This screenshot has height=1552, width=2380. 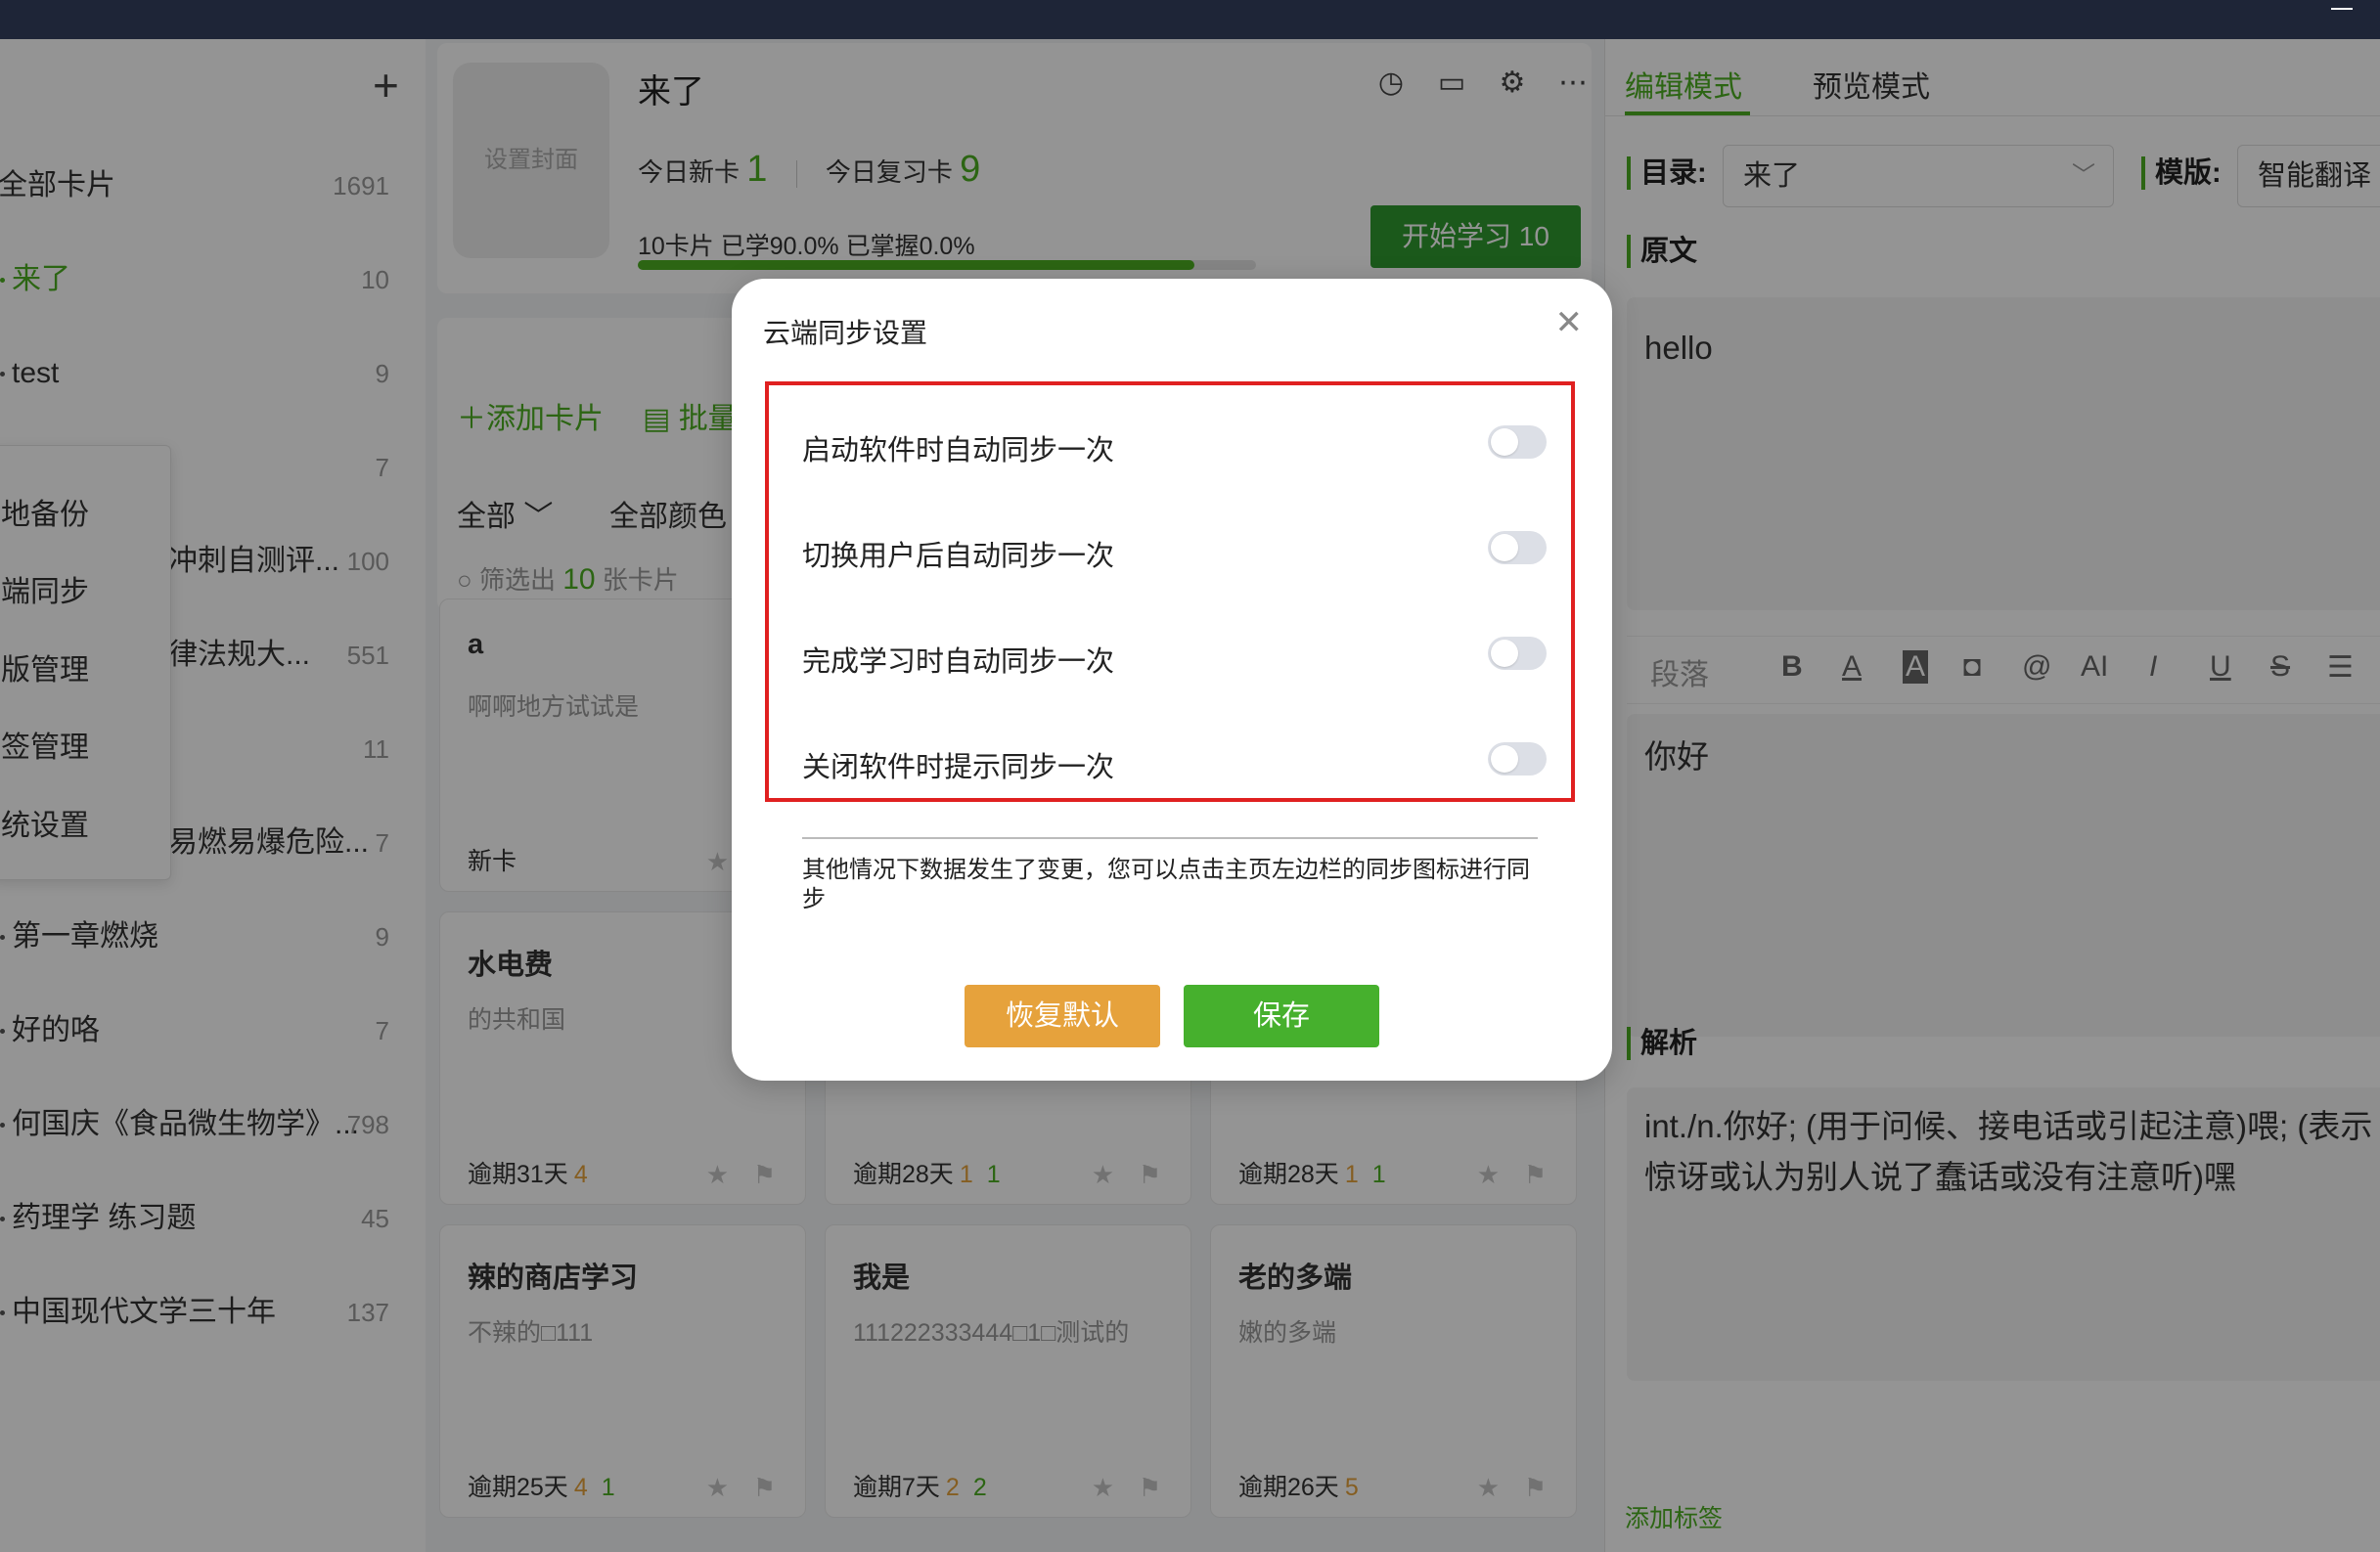 What do you see at coordinates (1174, 762) in the screenshot?
I see `sync-option: 关闭软件时提示同步一次` at bounding box center [1174, 762].